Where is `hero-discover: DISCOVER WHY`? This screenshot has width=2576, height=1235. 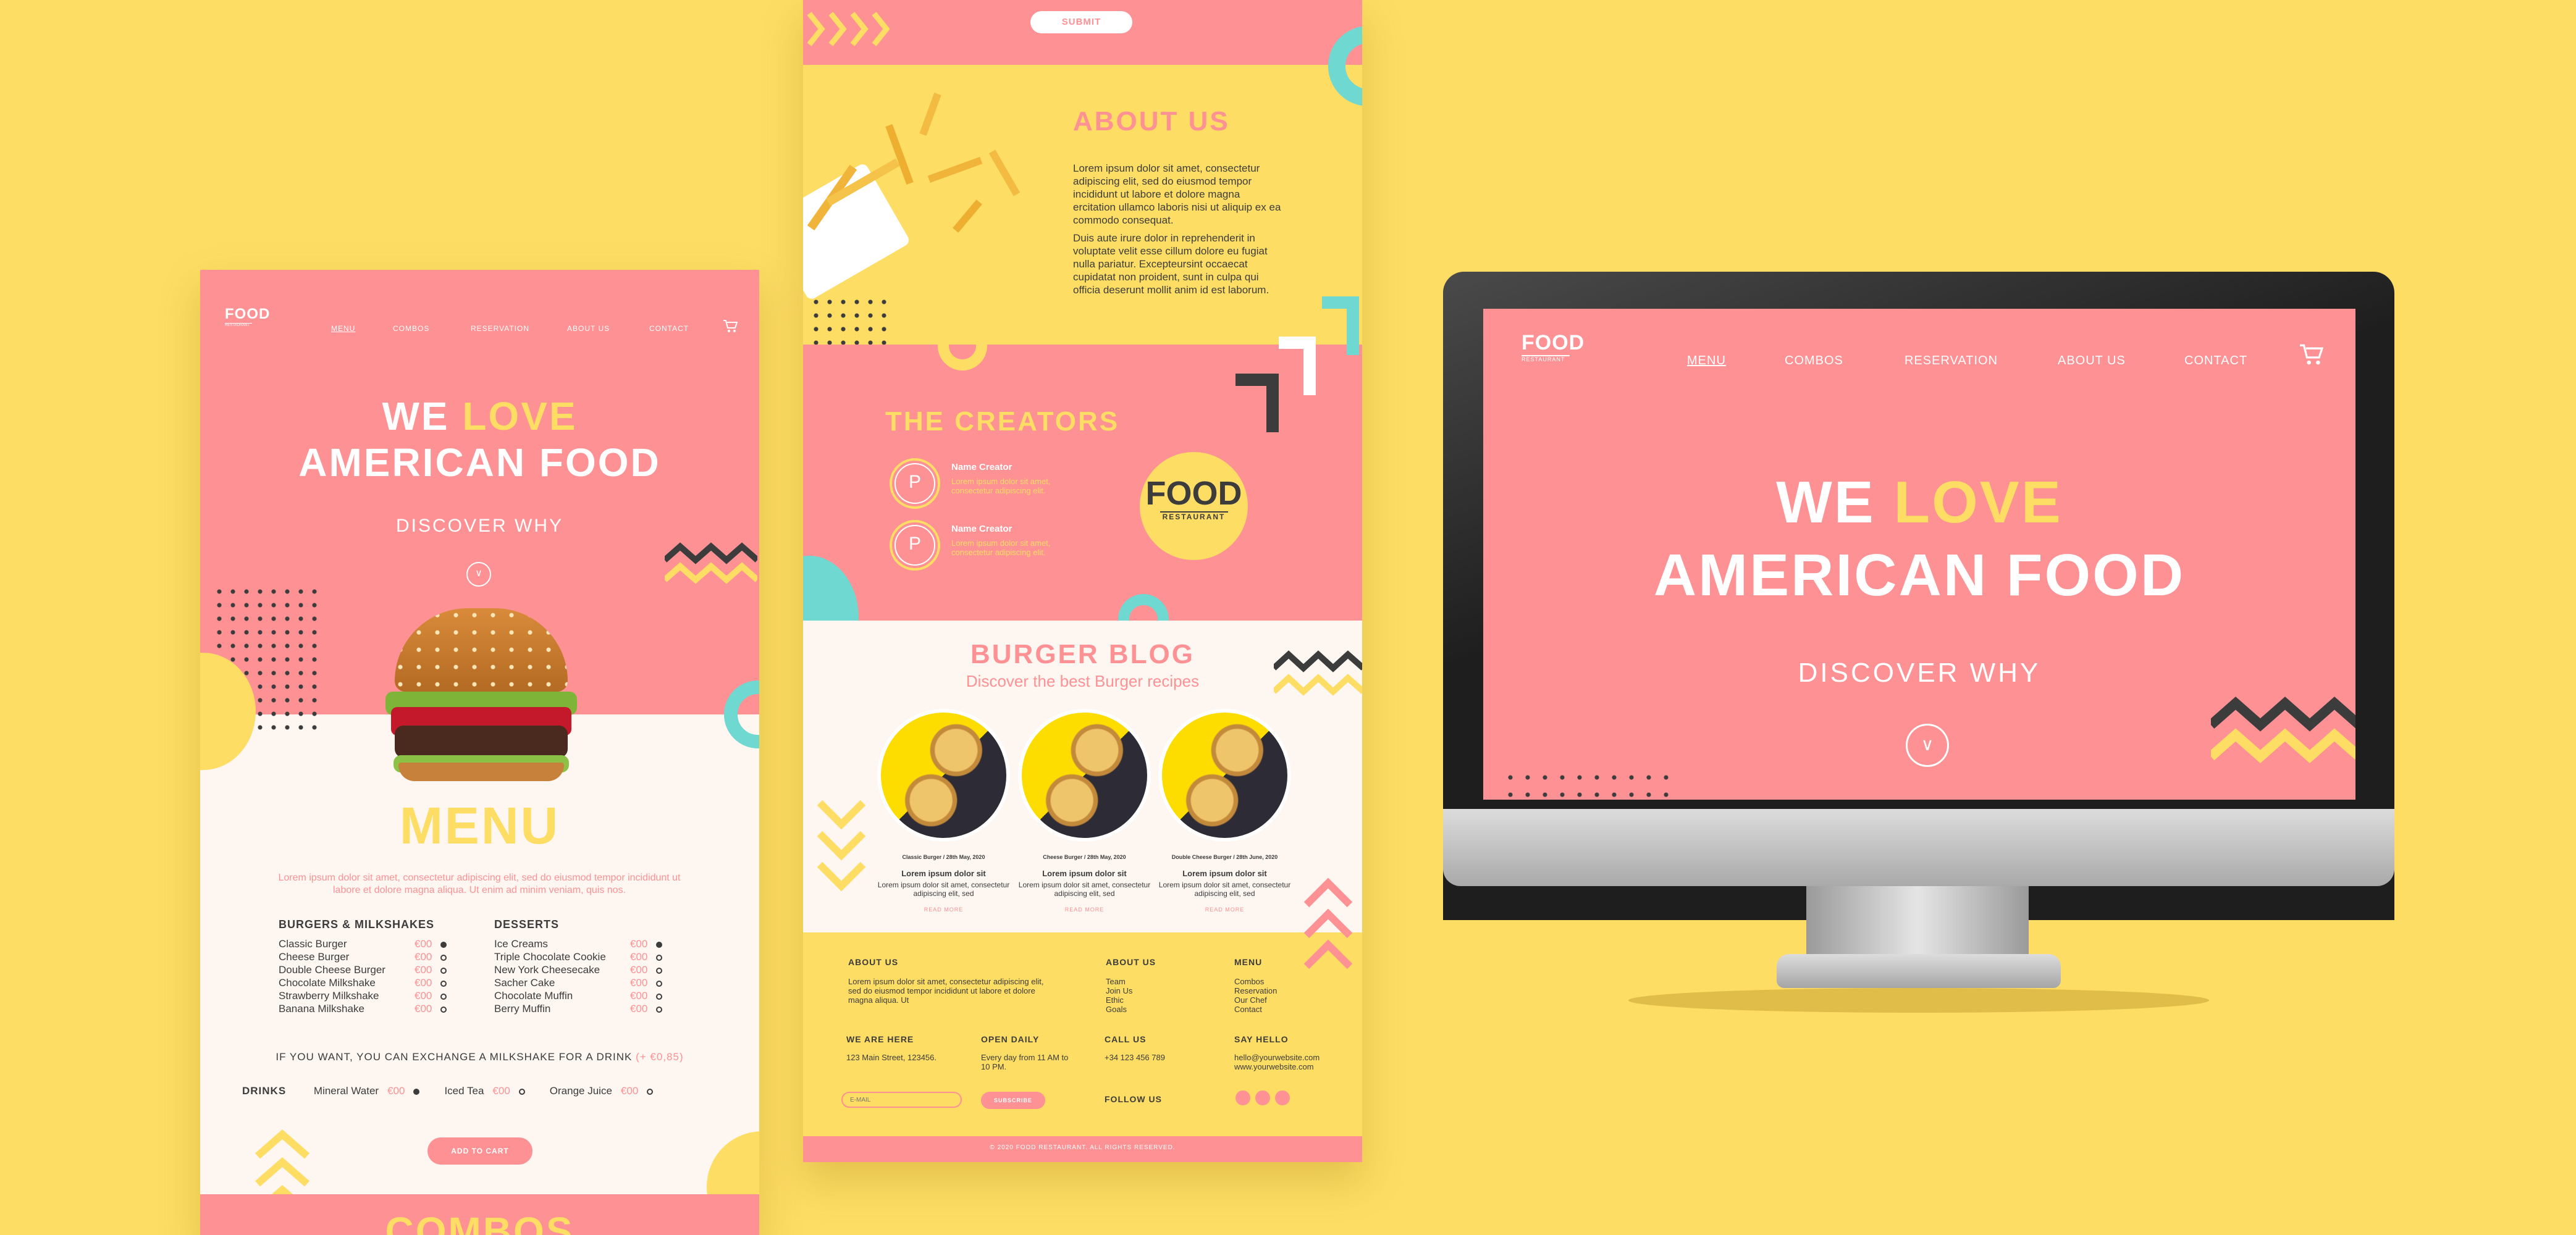 hero-discover: DISCOVER WHY is located at coordinates (479, 526).